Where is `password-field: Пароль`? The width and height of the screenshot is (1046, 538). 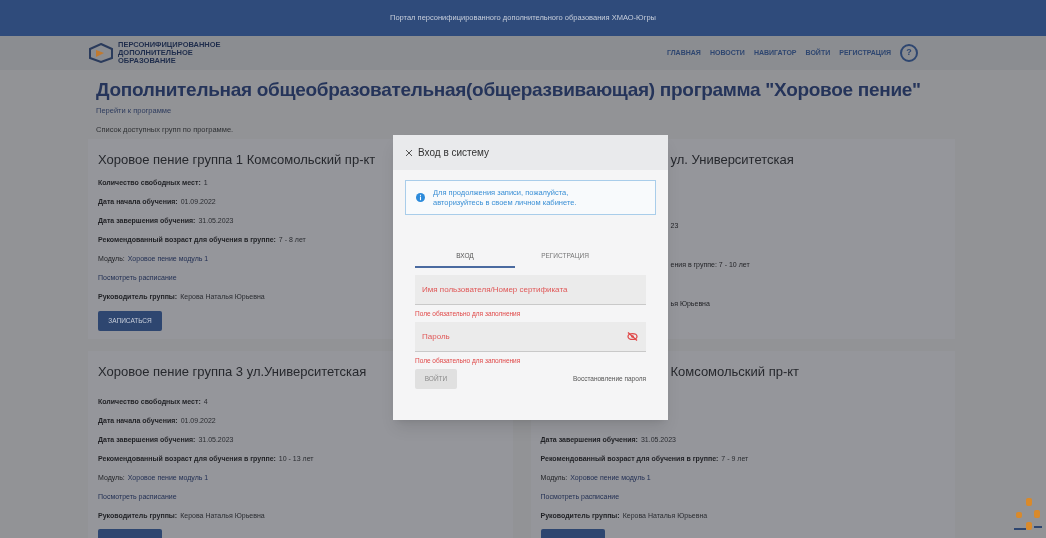 password-field: Пароль is located at coordinates (530, 337).